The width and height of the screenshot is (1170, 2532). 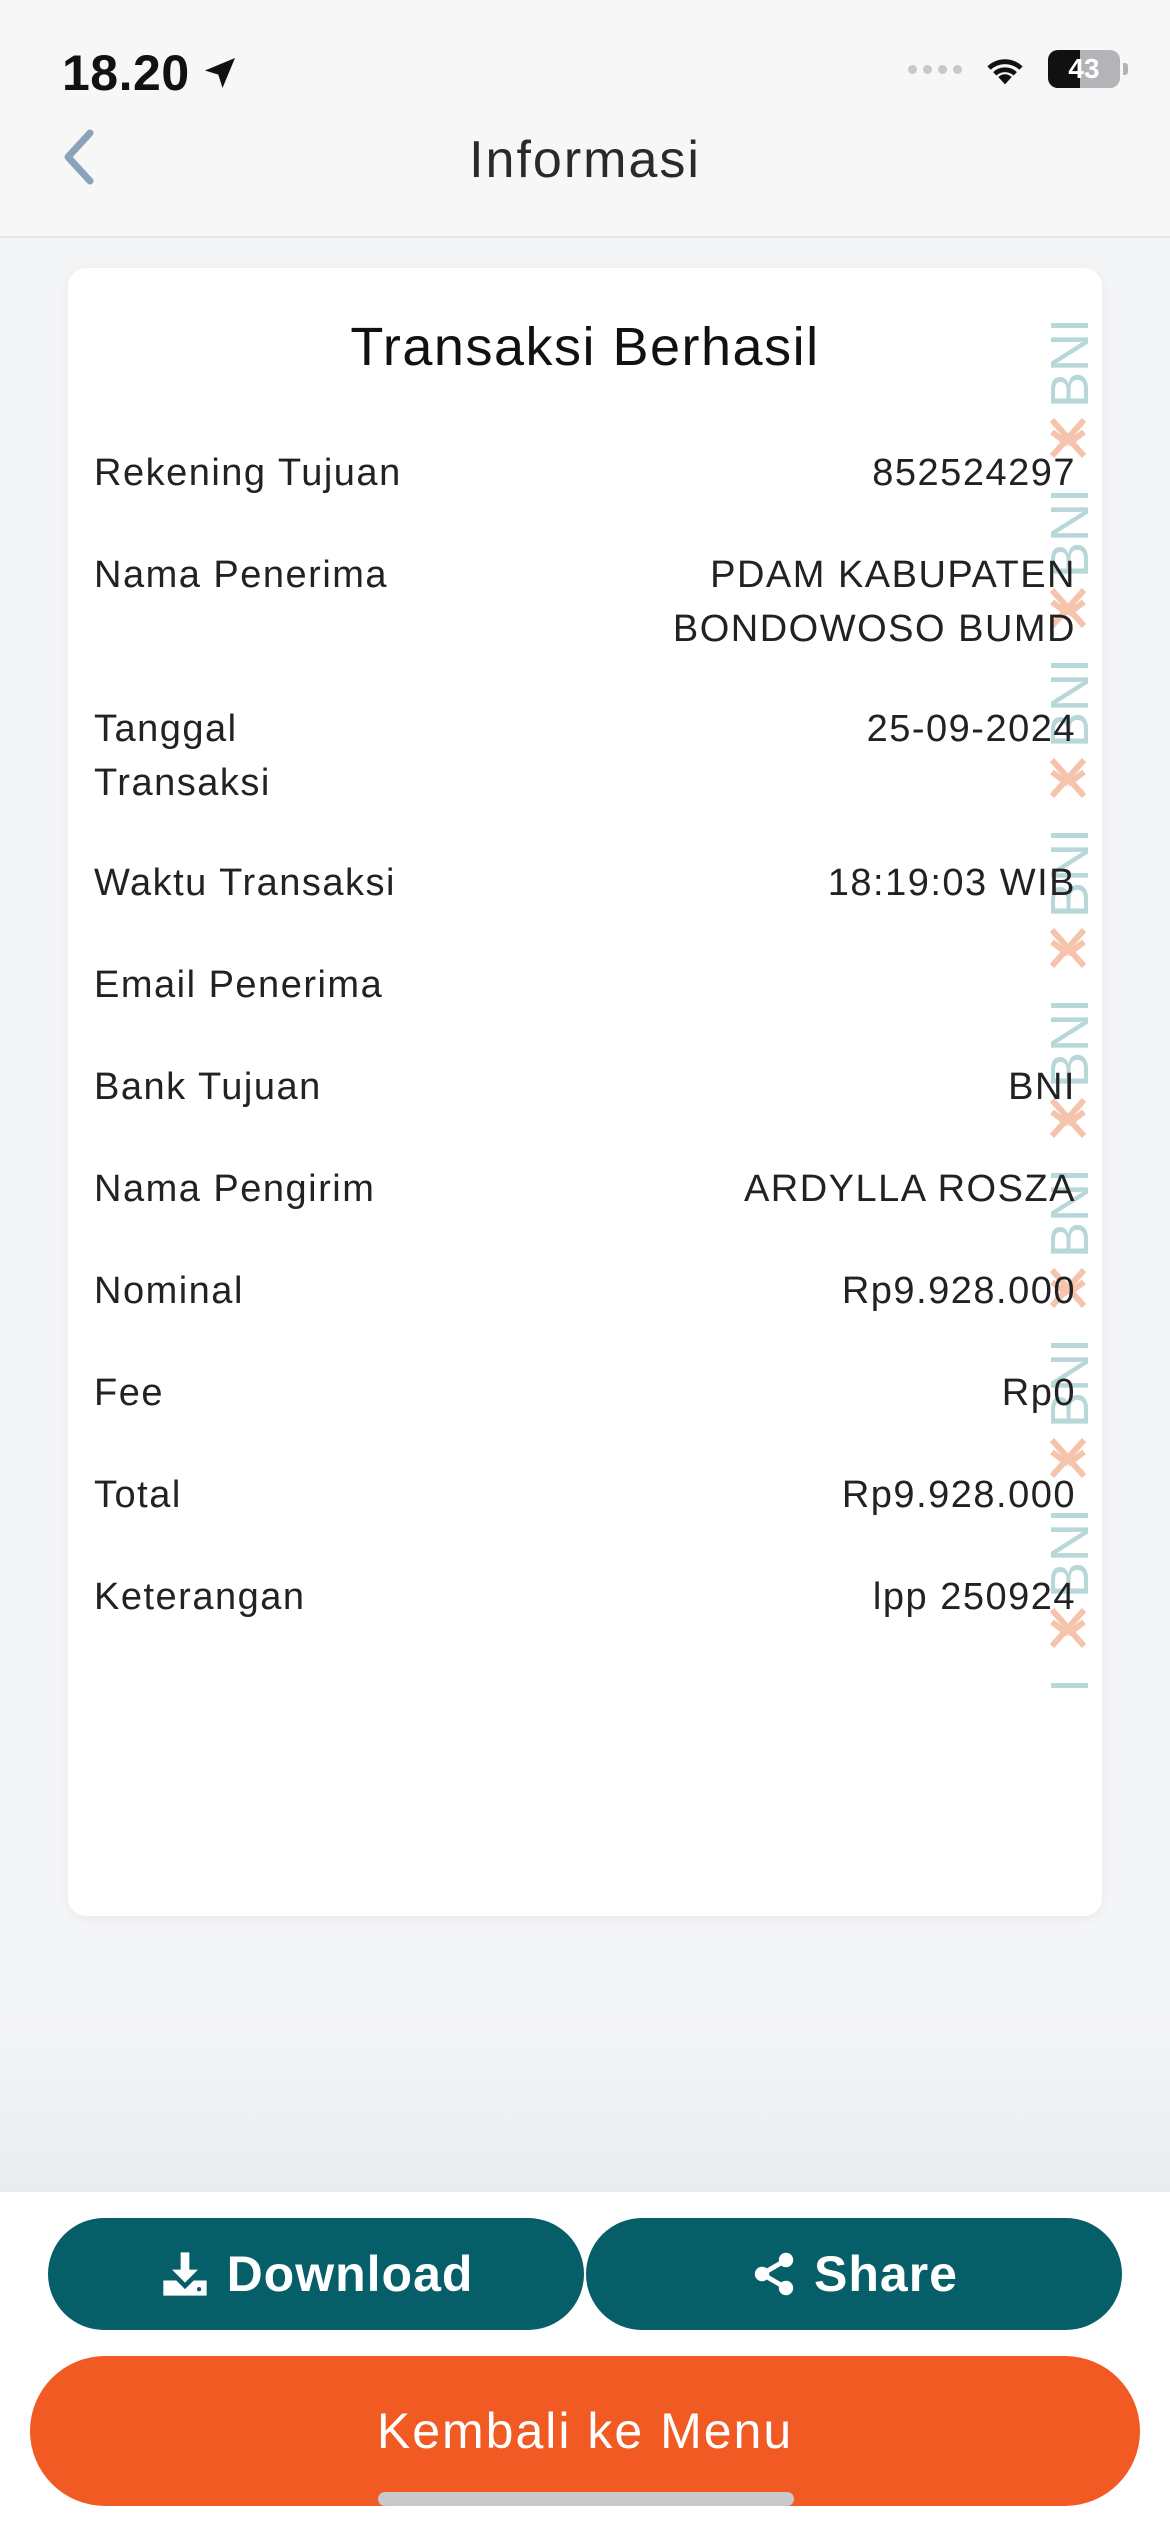 I want to click on detail-row-rekening-tujuan: Rekening Tujuan 852524297, so click(x=585, y=497).